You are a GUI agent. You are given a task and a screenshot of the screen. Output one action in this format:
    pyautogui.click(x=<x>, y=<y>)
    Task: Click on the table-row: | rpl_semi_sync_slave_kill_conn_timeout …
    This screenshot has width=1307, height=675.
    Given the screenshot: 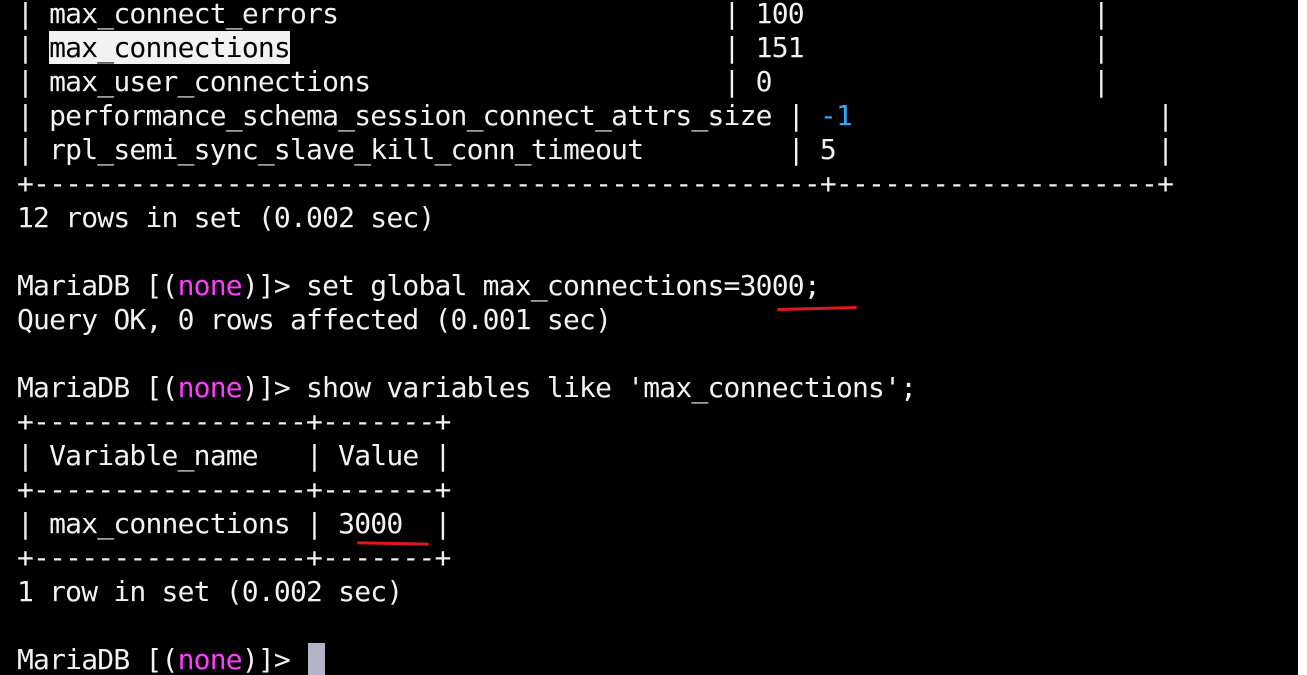 What is the action you would take?
    pyautogui.click(x=595, y=149)
    